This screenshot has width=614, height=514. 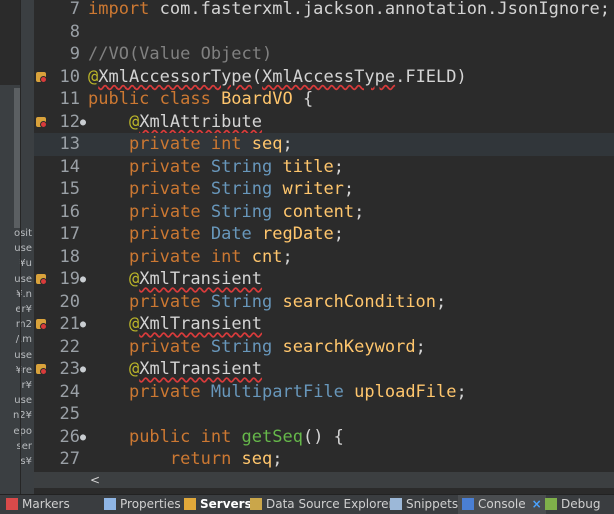 I want to click on explorer-item: ¥re, so click(x=16, y=370).